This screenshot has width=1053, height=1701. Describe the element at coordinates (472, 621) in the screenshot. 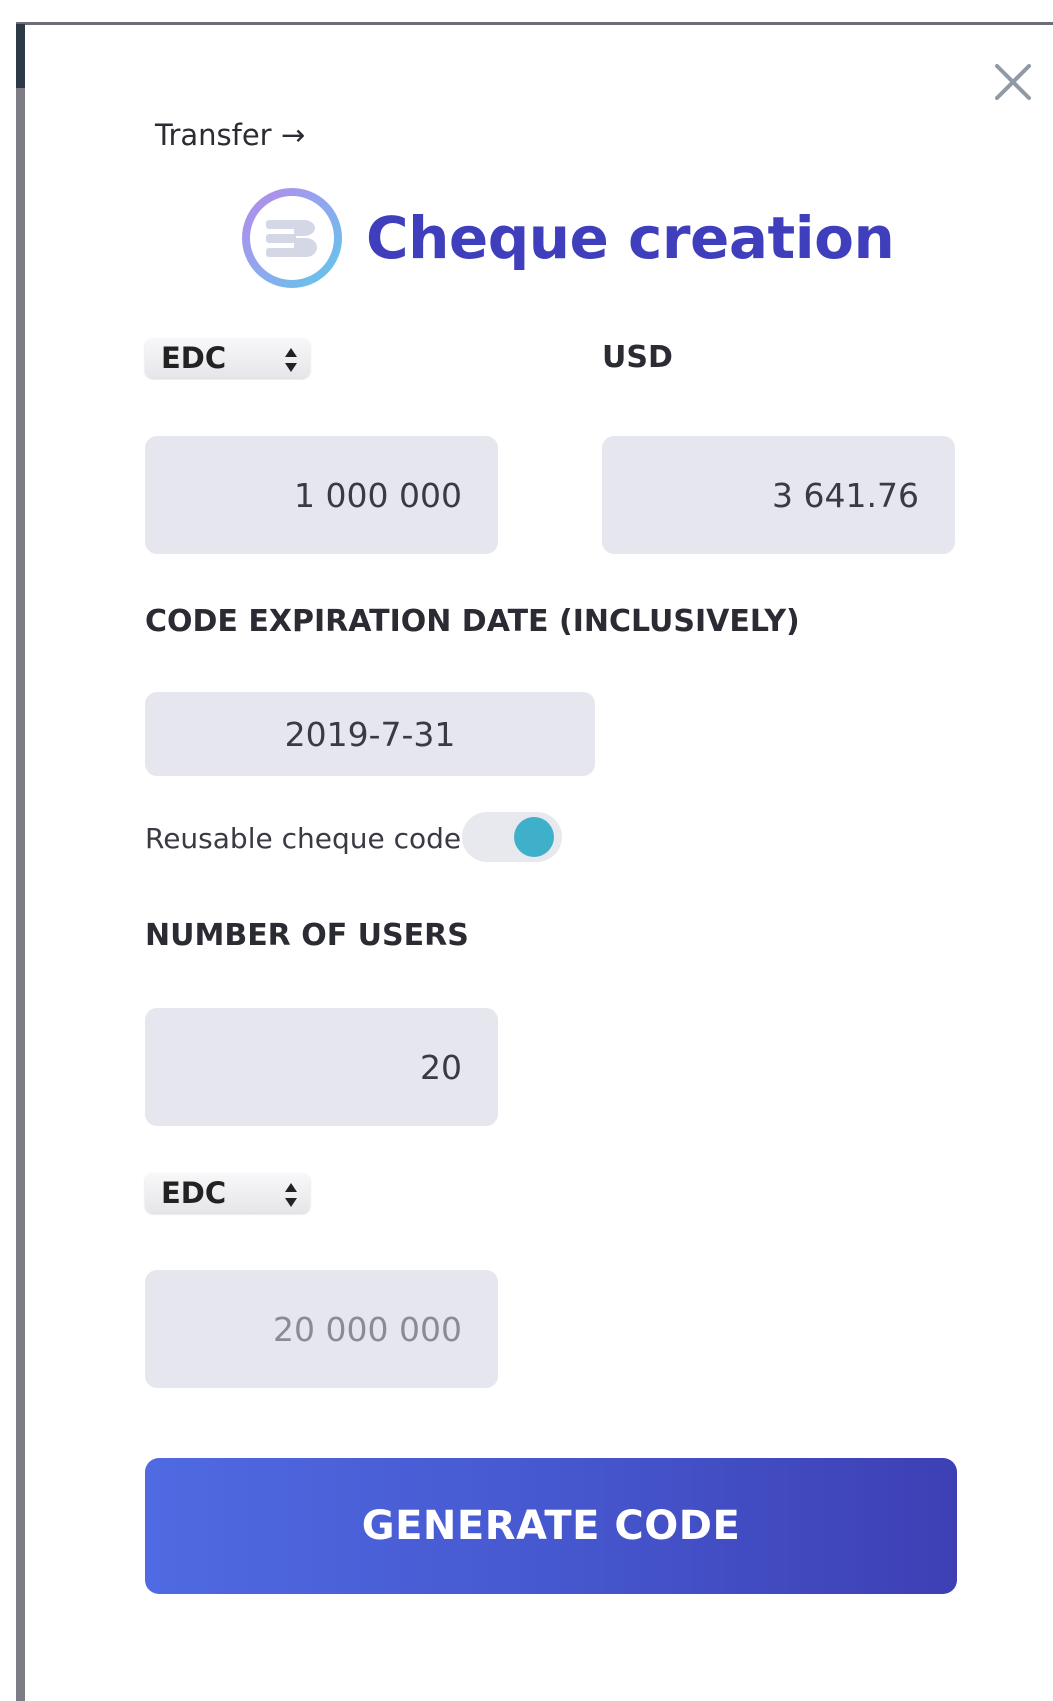

I see `expiration-date-label: CODE EXPIRATION DATE (INCLUSIVELY)` at that location.